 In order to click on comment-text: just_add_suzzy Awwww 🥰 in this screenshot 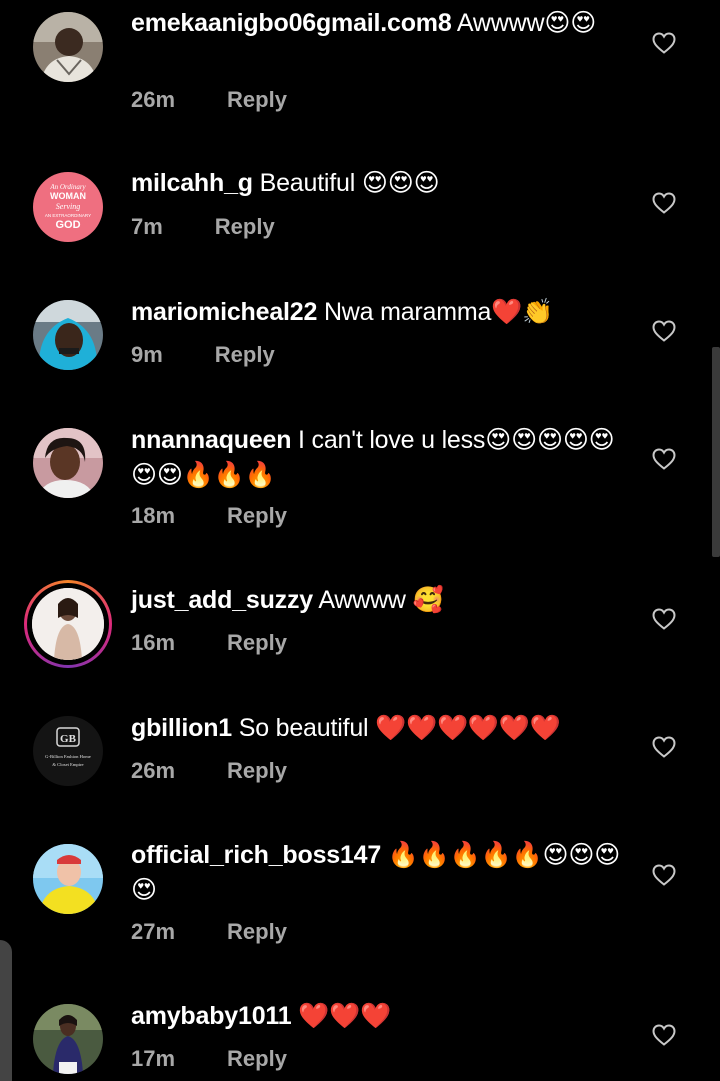, I will do `click(376, 600)`.